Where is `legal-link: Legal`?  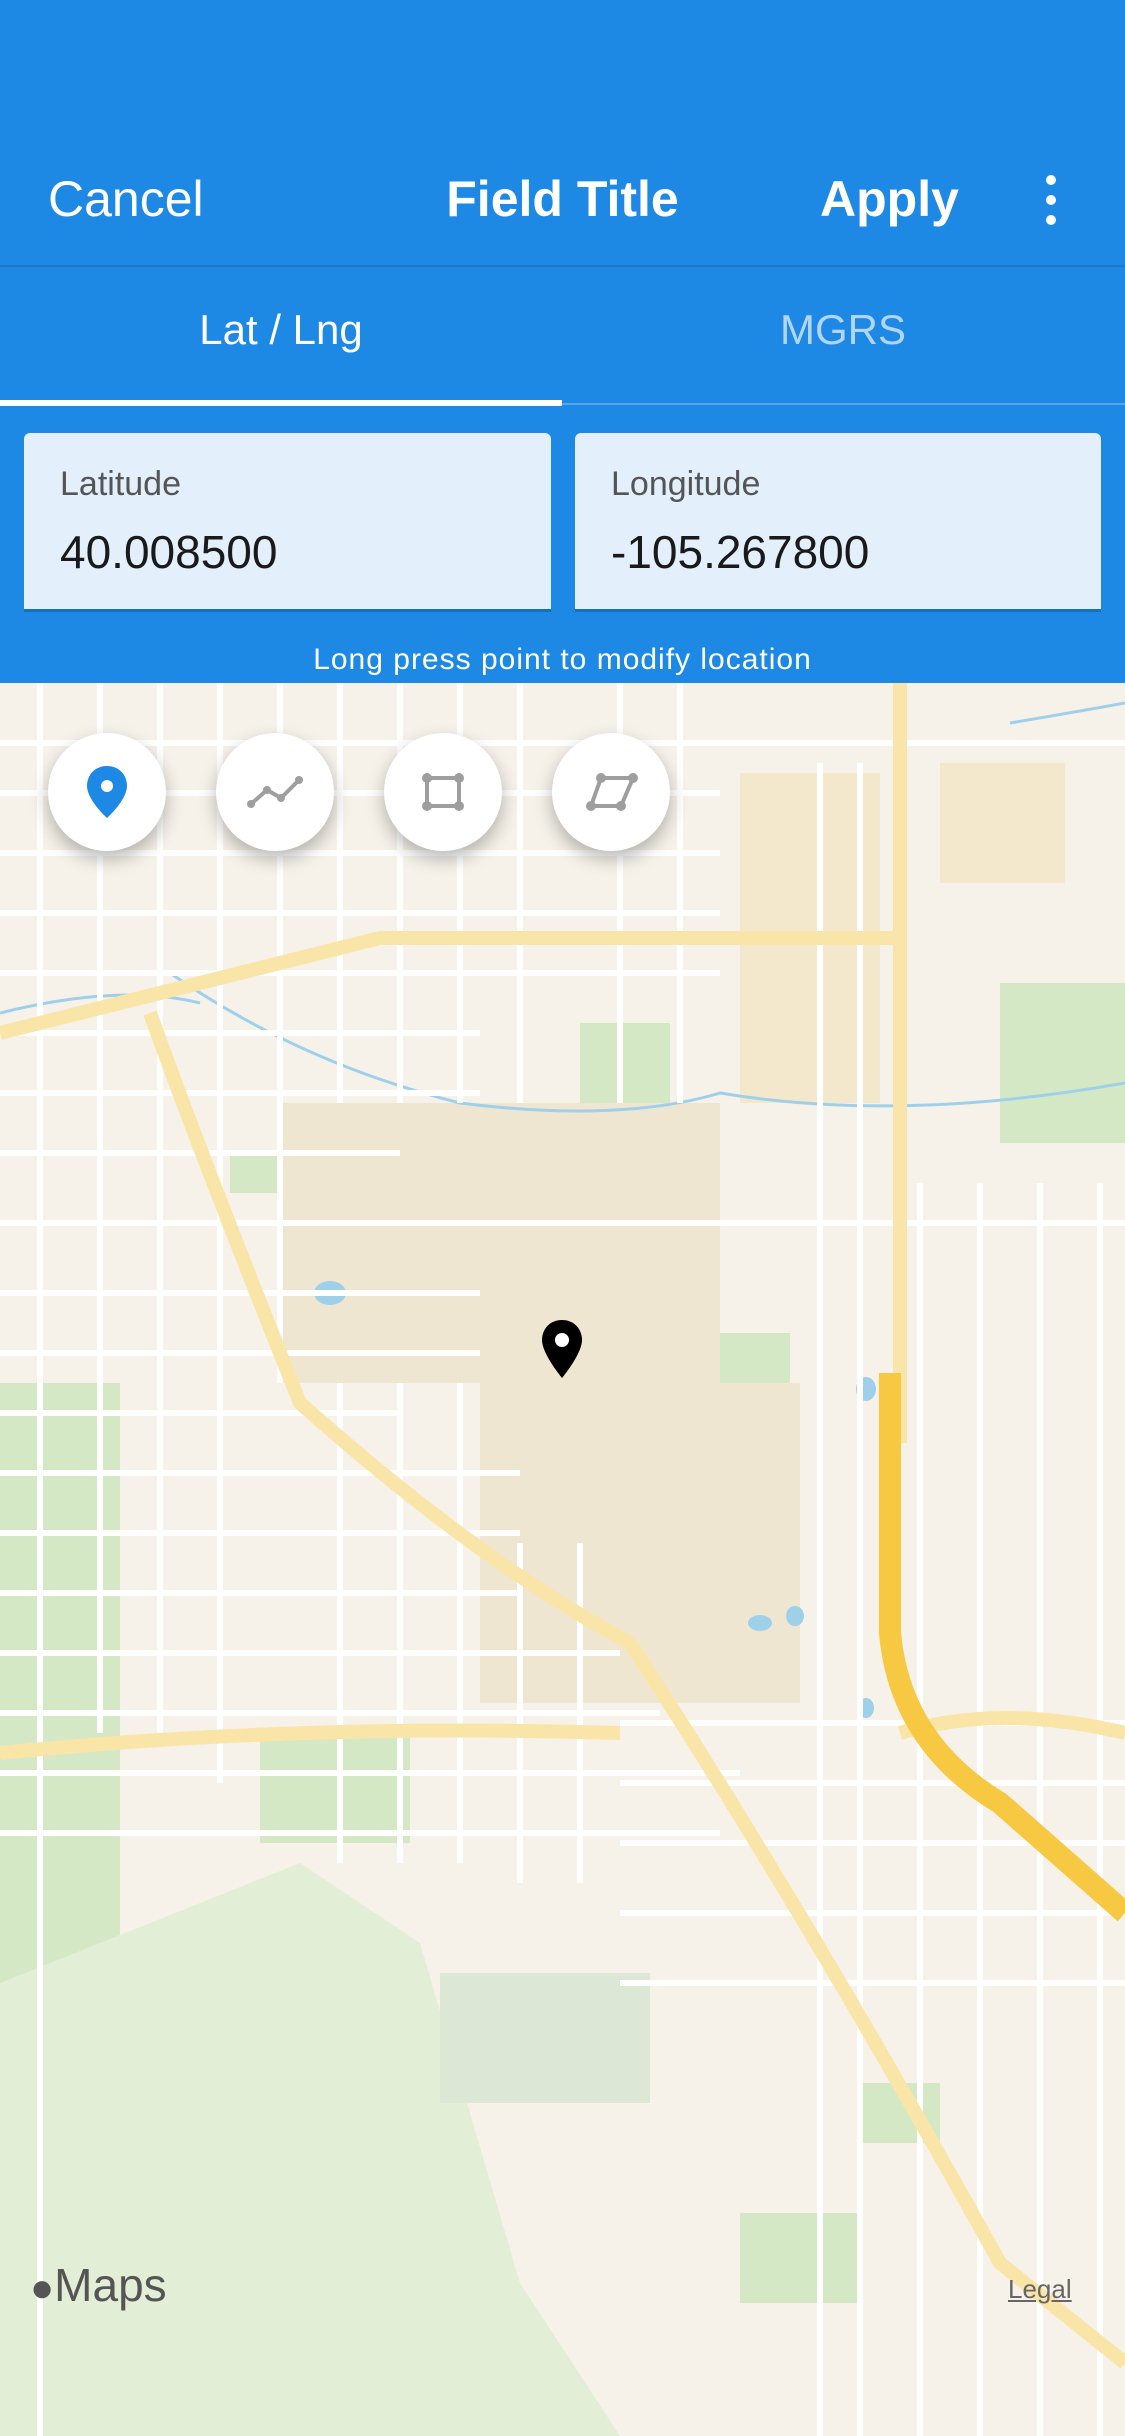
legal-link: Legal is located at coordinates (1040, 2289).